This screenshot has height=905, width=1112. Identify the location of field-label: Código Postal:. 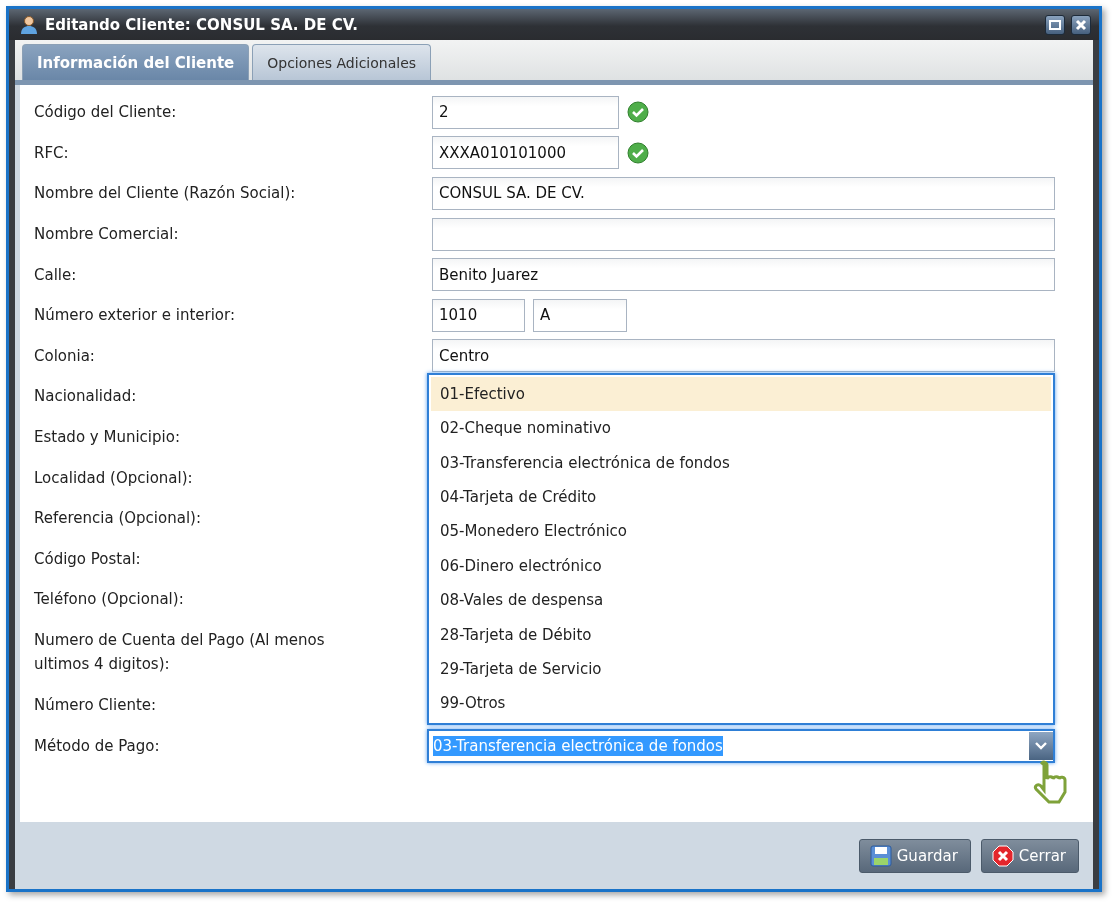
(88, 559).